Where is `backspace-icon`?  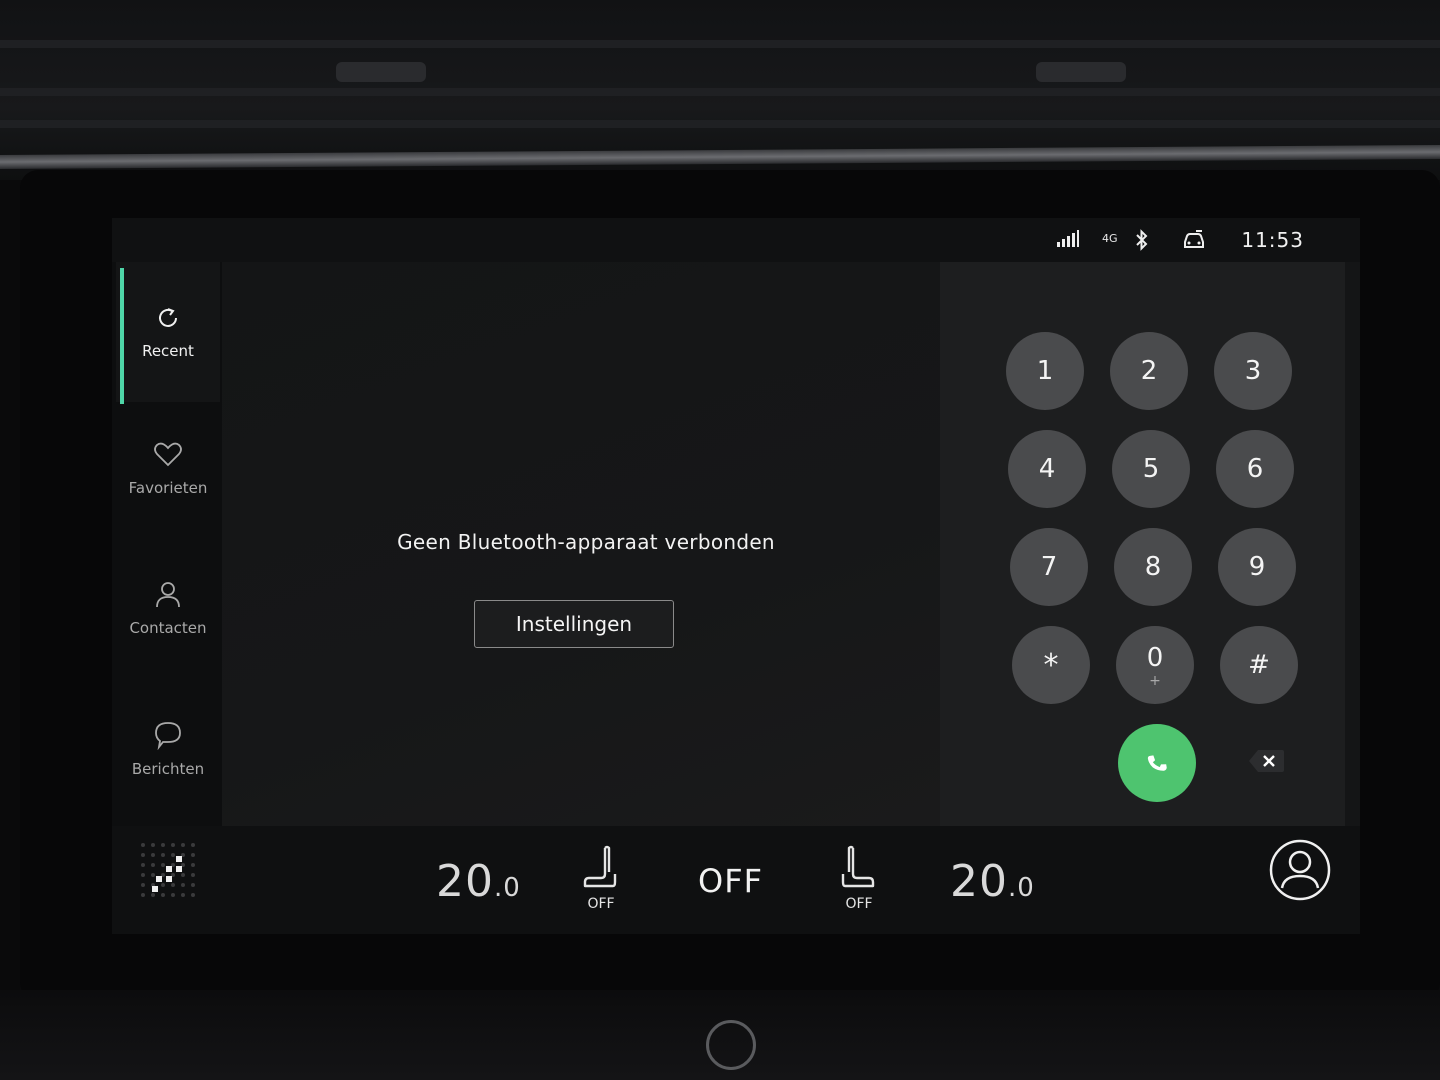 backspace-icon is located at coordinates (1266, 761).